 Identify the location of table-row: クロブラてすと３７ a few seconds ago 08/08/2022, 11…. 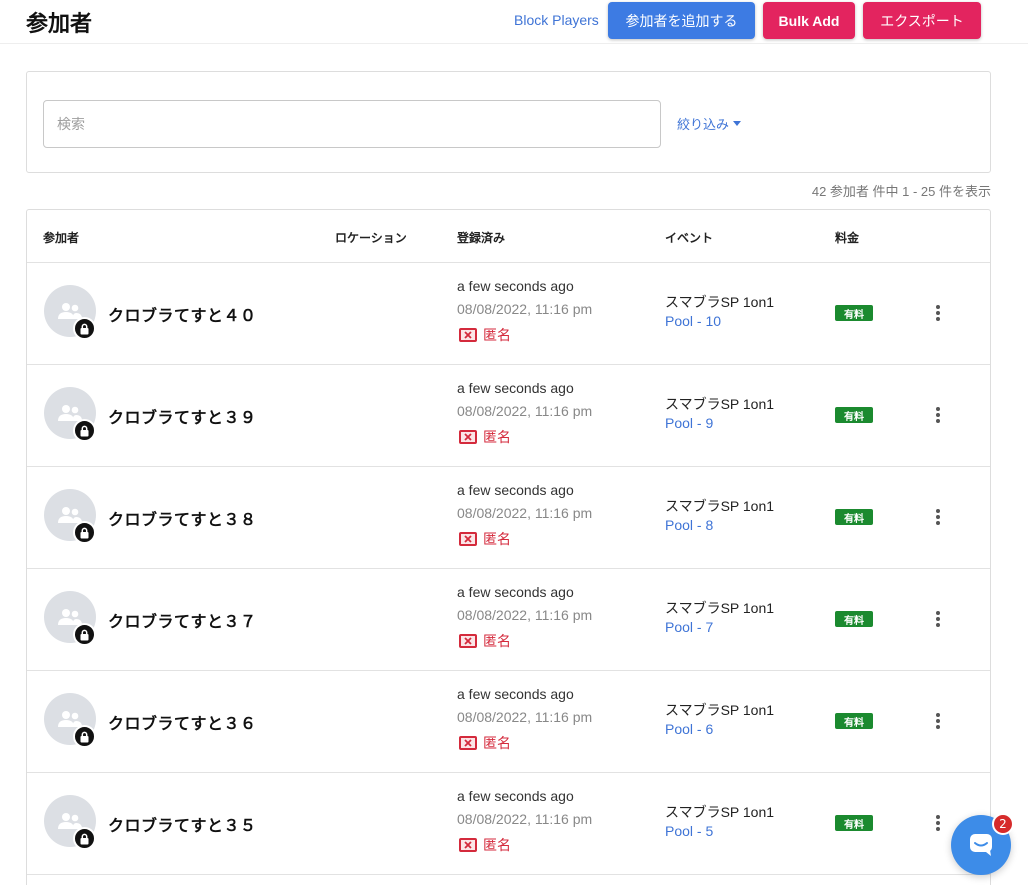
(508, 620).